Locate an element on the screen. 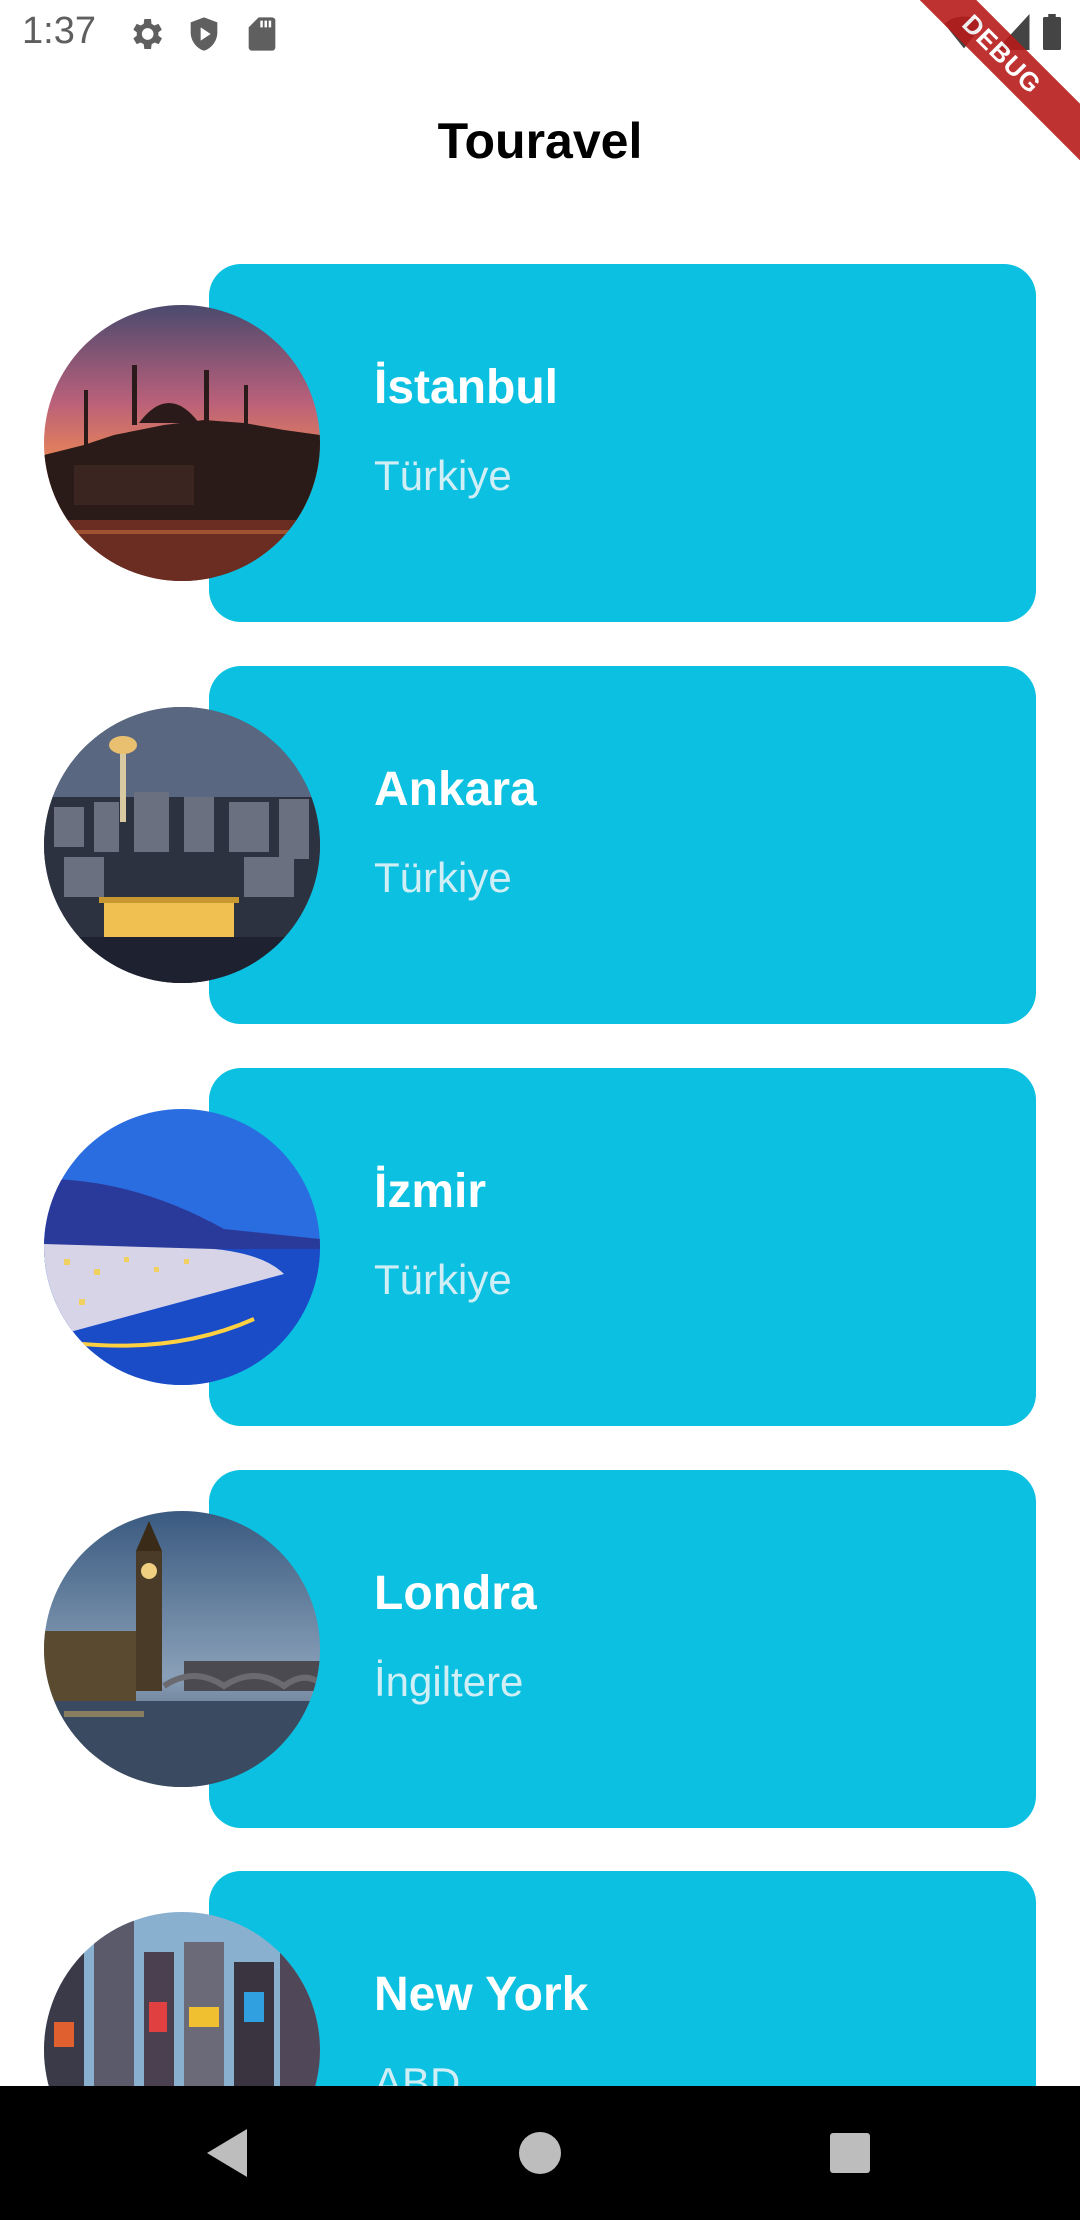 The height and width of the screenshot is (2220, 1080). navigation-bar is located at coordinates (540, 2153).